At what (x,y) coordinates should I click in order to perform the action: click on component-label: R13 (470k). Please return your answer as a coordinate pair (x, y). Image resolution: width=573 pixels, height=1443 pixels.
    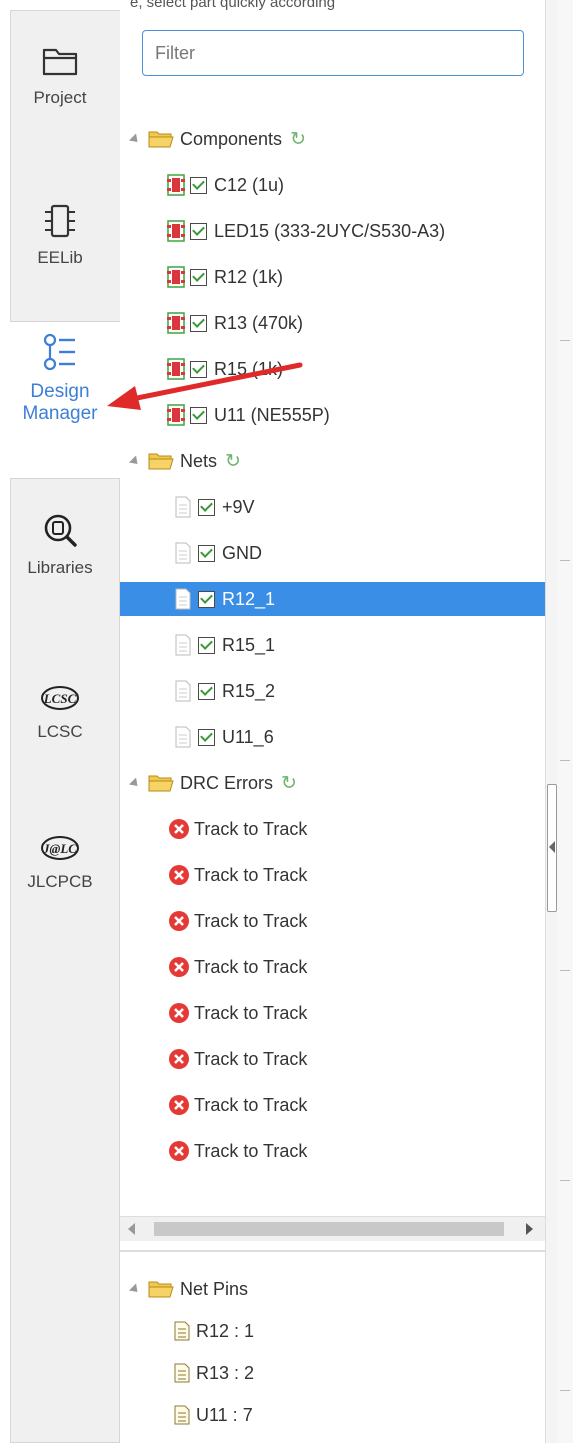
    Looking at the image, I should click on (259, 322).